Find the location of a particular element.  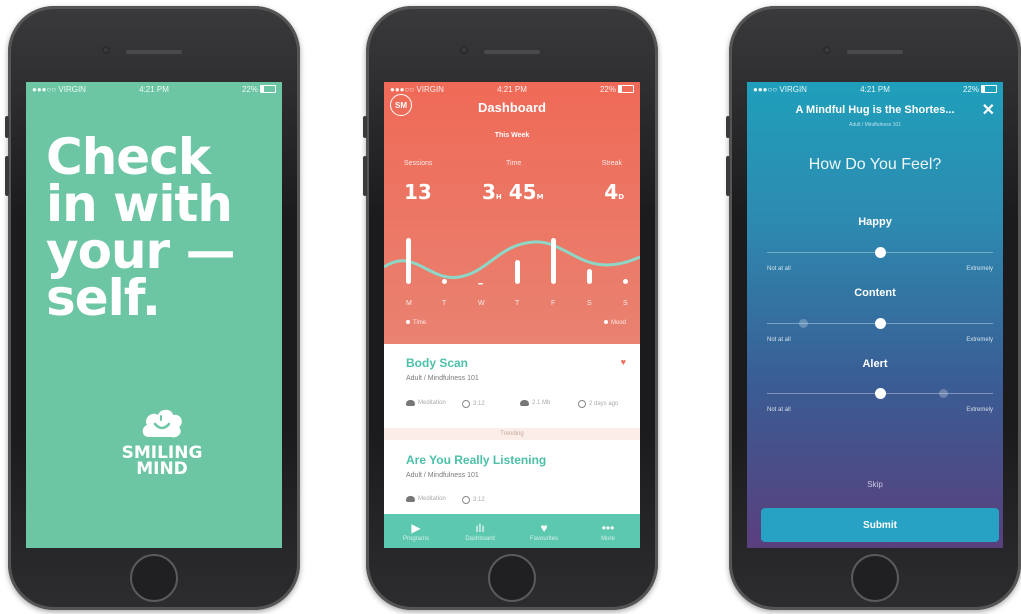

card-title: Body Scan is located at coordinates (437, 363).